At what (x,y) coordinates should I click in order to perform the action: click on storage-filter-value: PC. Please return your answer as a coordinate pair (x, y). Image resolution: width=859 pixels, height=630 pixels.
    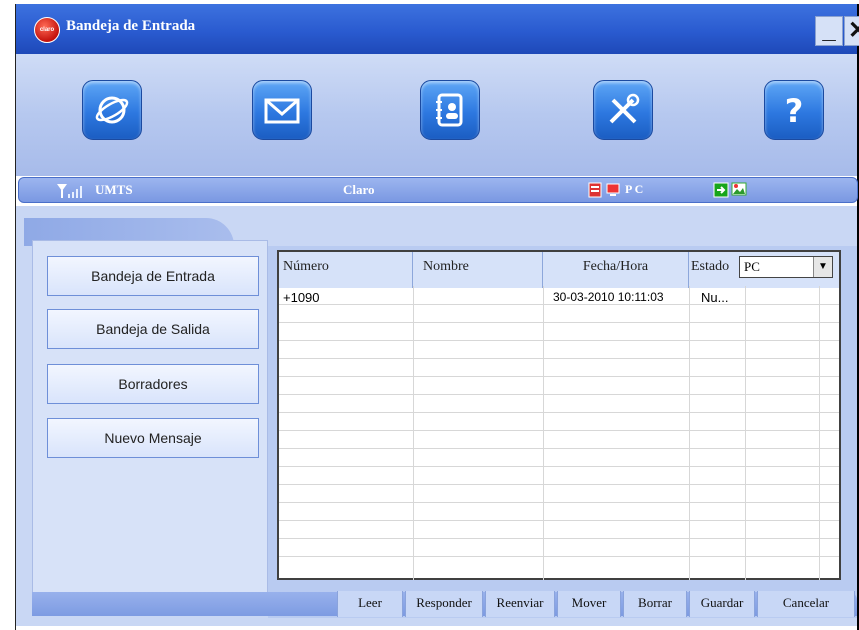
    Looking at the image, I should click on (752, 266).